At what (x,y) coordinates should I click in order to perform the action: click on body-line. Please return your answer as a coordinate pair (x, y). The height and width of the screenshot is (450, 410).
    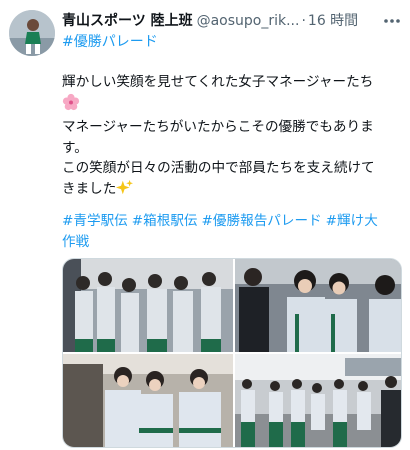
    Looking at the image, I should click on (232, 105).